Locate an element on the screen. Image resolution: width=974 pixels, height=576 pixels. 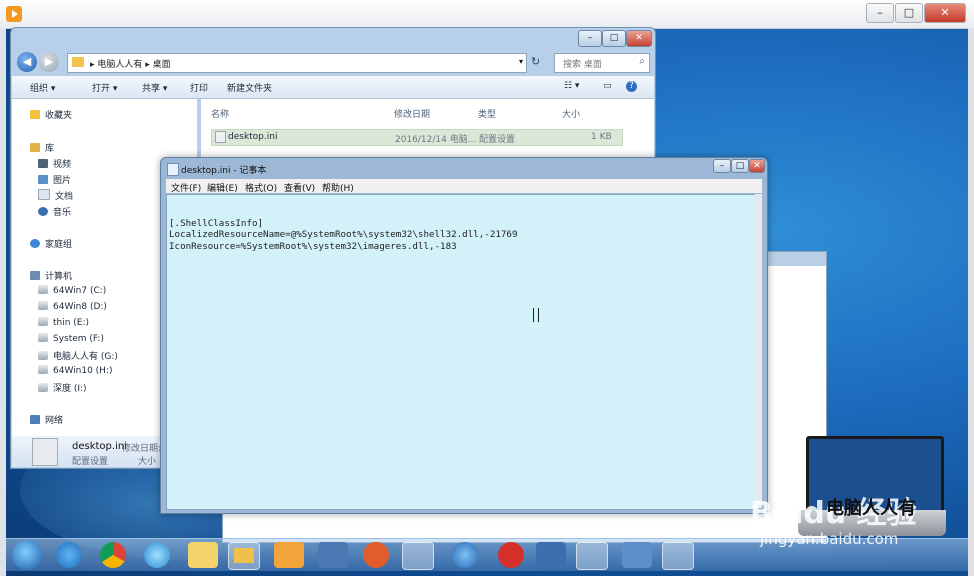
menu-help: 帮助(H) is located at coordinates (338, 187).